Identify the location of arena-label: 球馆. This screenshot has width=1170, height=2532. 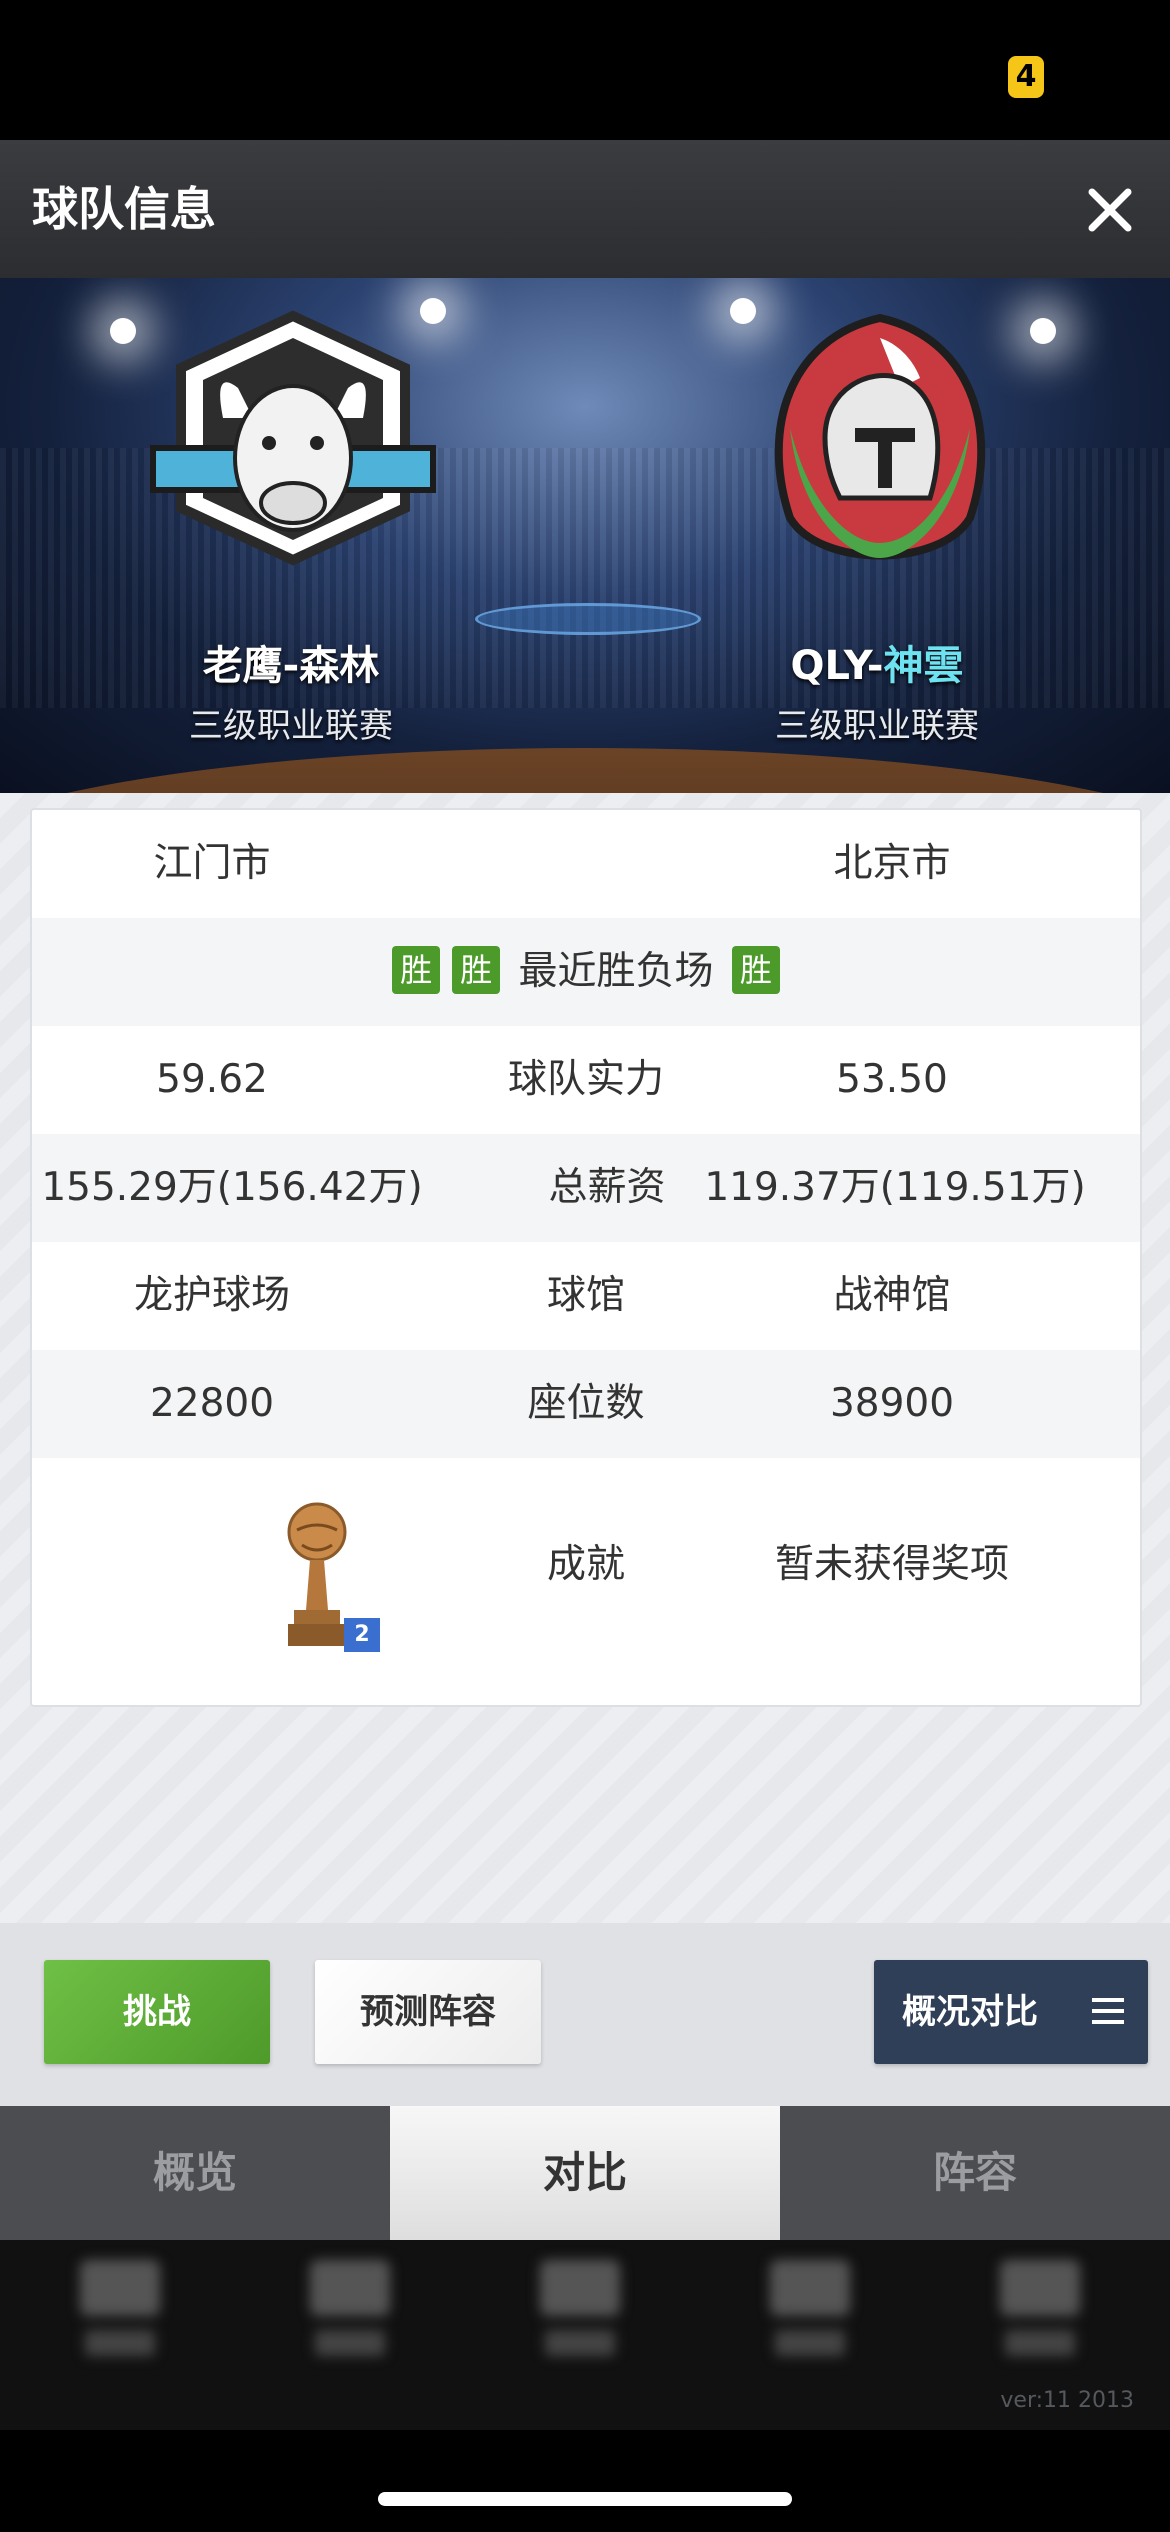
(585, 1295).